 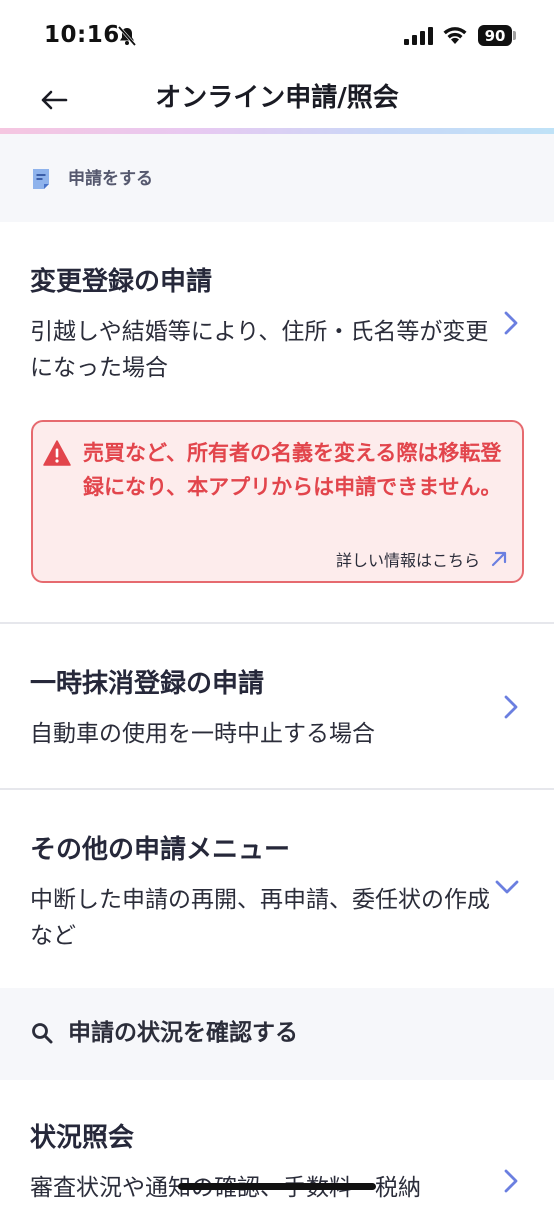 What do you see at coordinates (127, 36) in the screenshot?
I see `bell-slash-icon` at bounding box center [127, 36].